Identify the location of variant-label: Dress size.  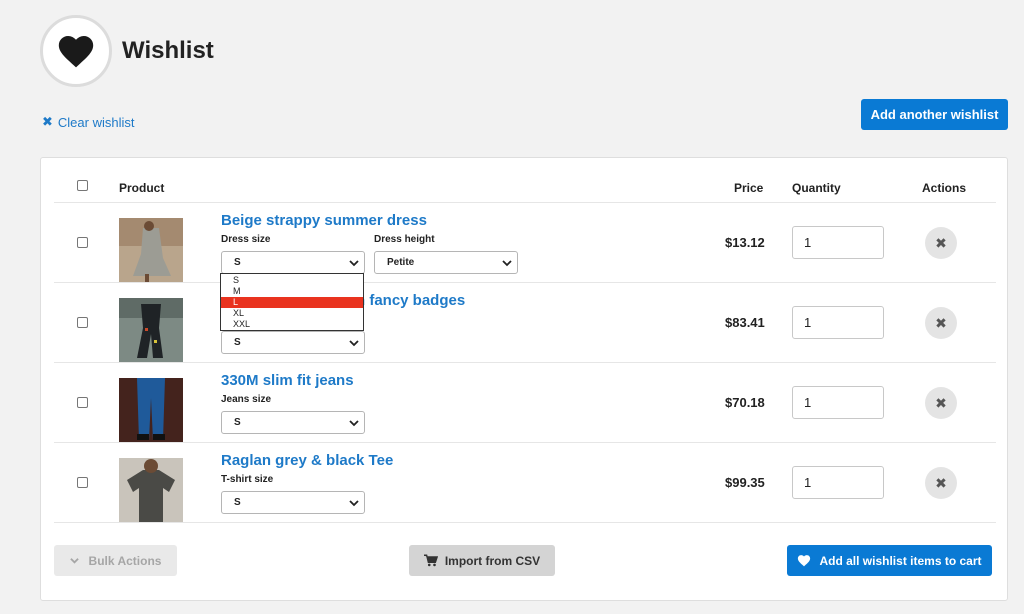
(246, 239).